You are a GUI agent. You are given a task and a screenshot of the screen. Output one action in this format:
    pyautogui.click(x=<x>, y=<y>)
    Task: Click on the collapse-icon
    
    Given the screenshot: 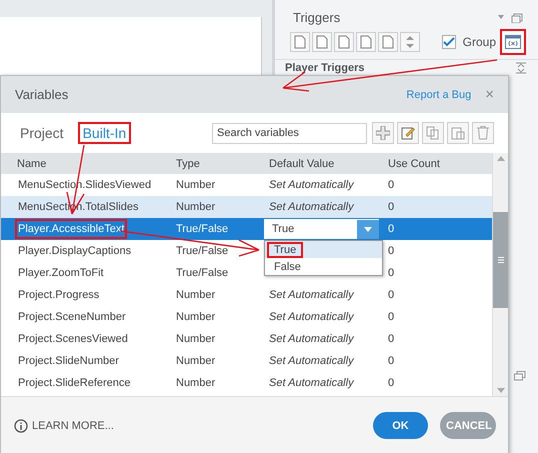 What is the action you would take?
    pyautogui.click(x=521, y=68)
    